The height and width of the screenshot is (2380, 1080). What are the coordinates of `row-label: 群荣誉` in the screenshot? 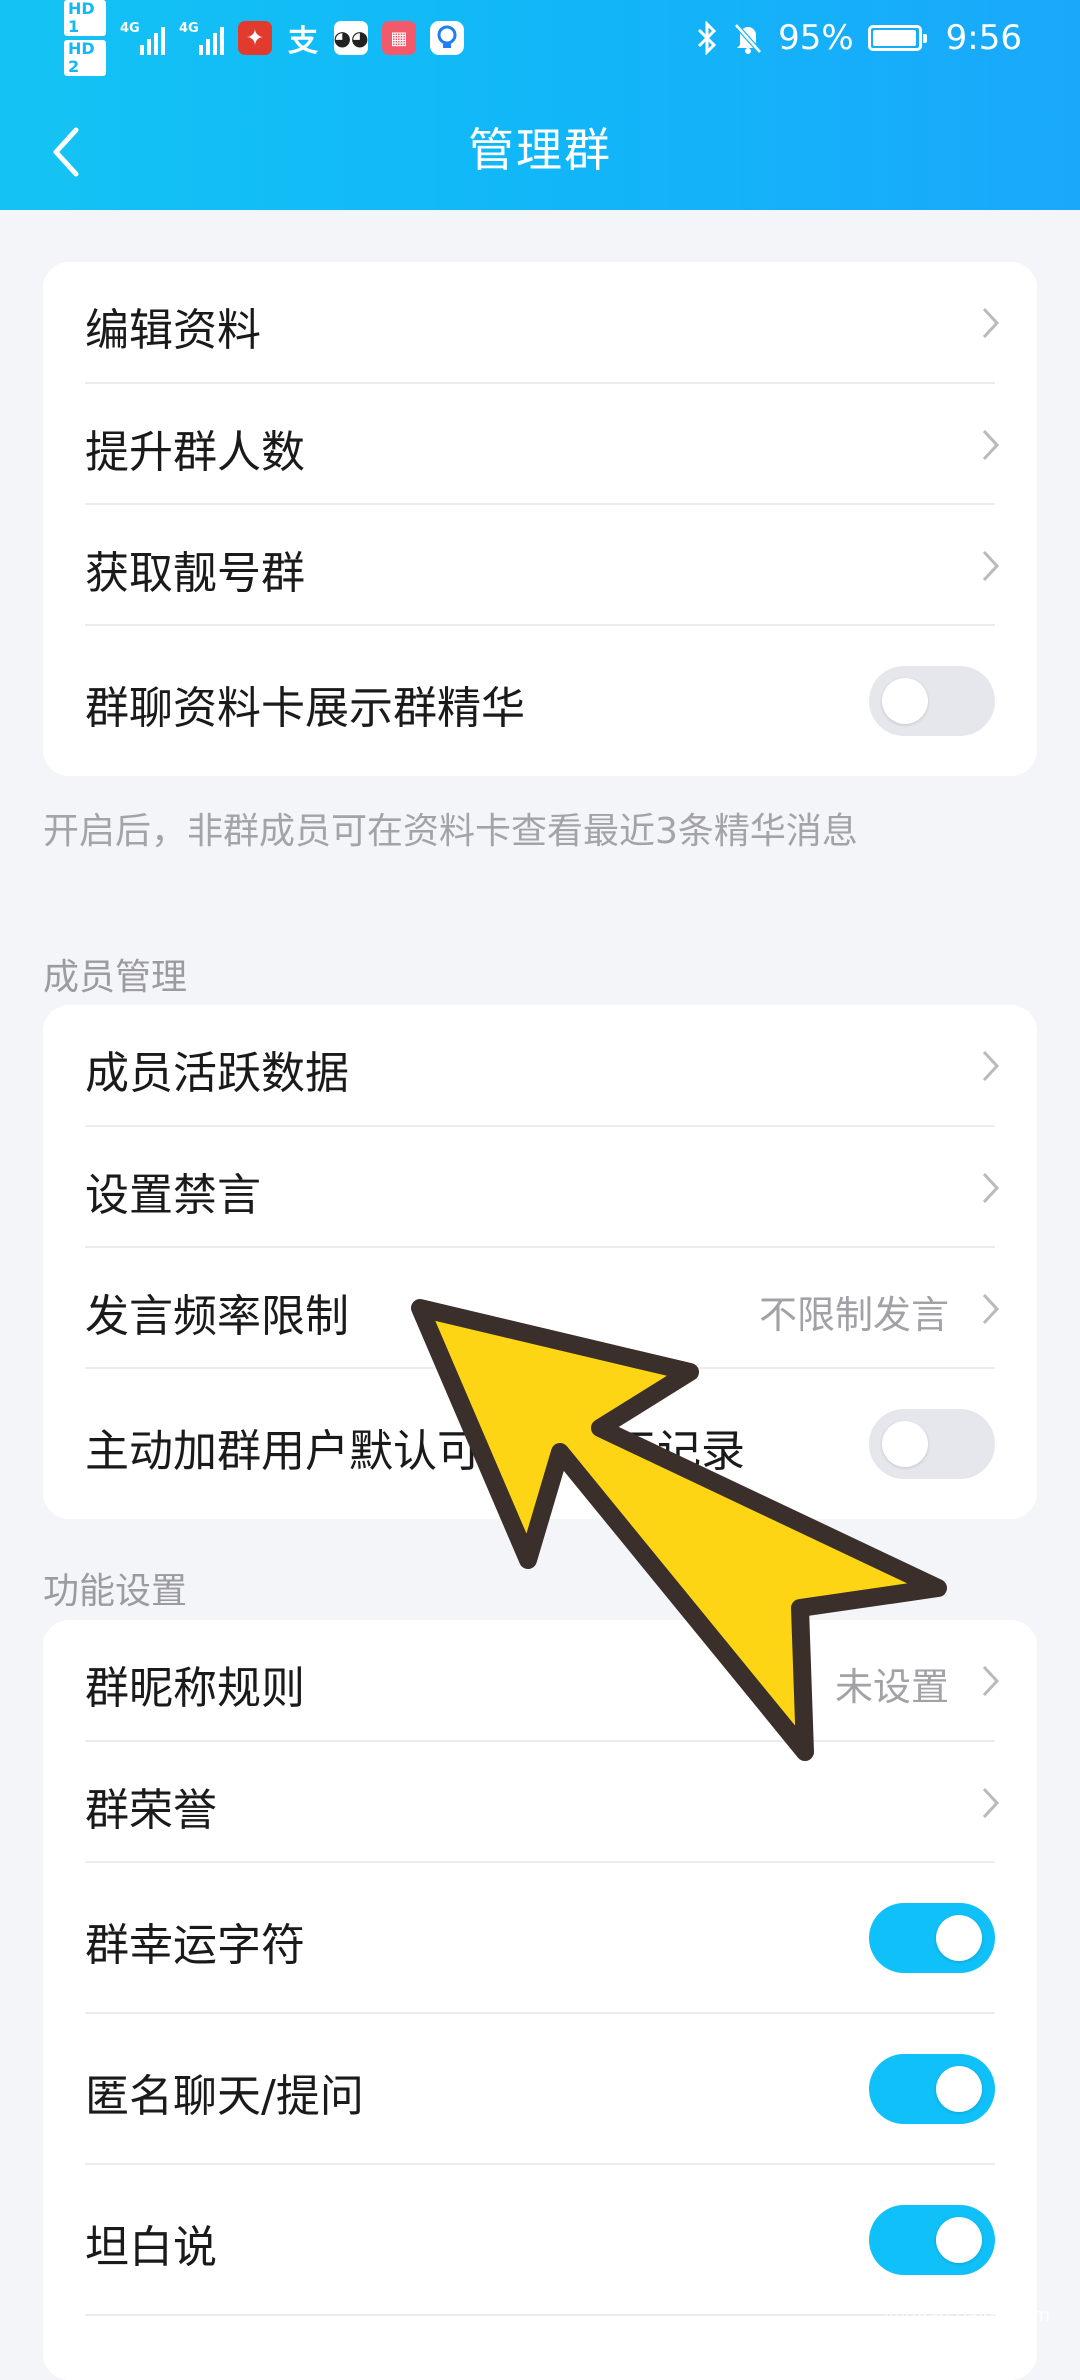 It's located at (151, 1810).